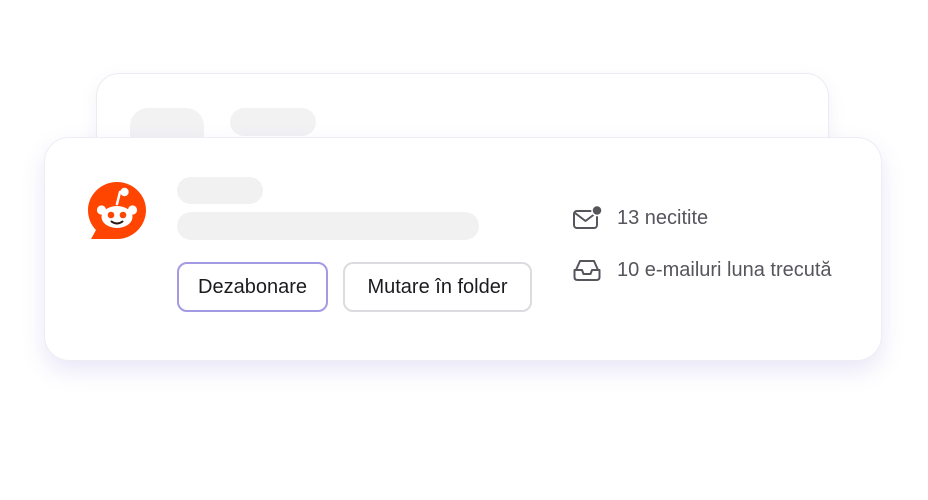 The width and height of the screenshot is (928, 500). I want to click on mail-unread-icon, so click(587, 218).